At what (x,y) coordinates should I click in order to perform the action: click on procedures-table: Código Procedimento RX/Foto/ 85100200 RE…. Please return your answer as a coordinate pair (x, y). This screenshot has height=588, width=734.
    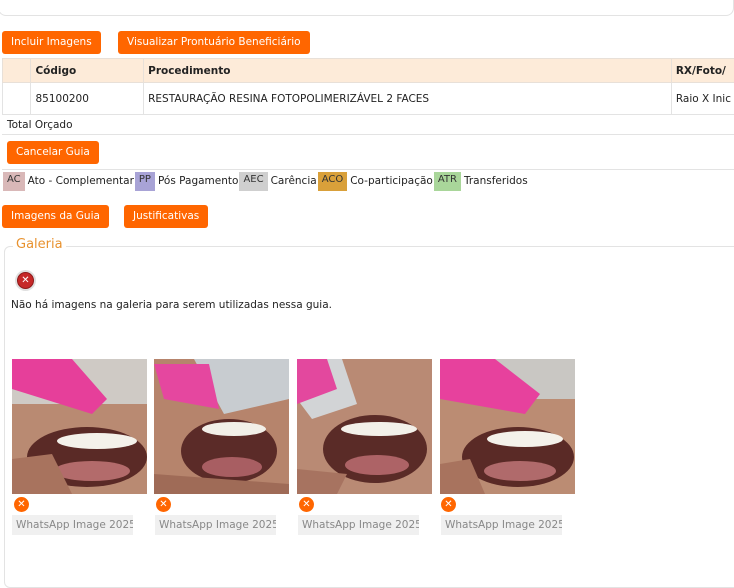
    Looking at the image, I should click on (368, 86).